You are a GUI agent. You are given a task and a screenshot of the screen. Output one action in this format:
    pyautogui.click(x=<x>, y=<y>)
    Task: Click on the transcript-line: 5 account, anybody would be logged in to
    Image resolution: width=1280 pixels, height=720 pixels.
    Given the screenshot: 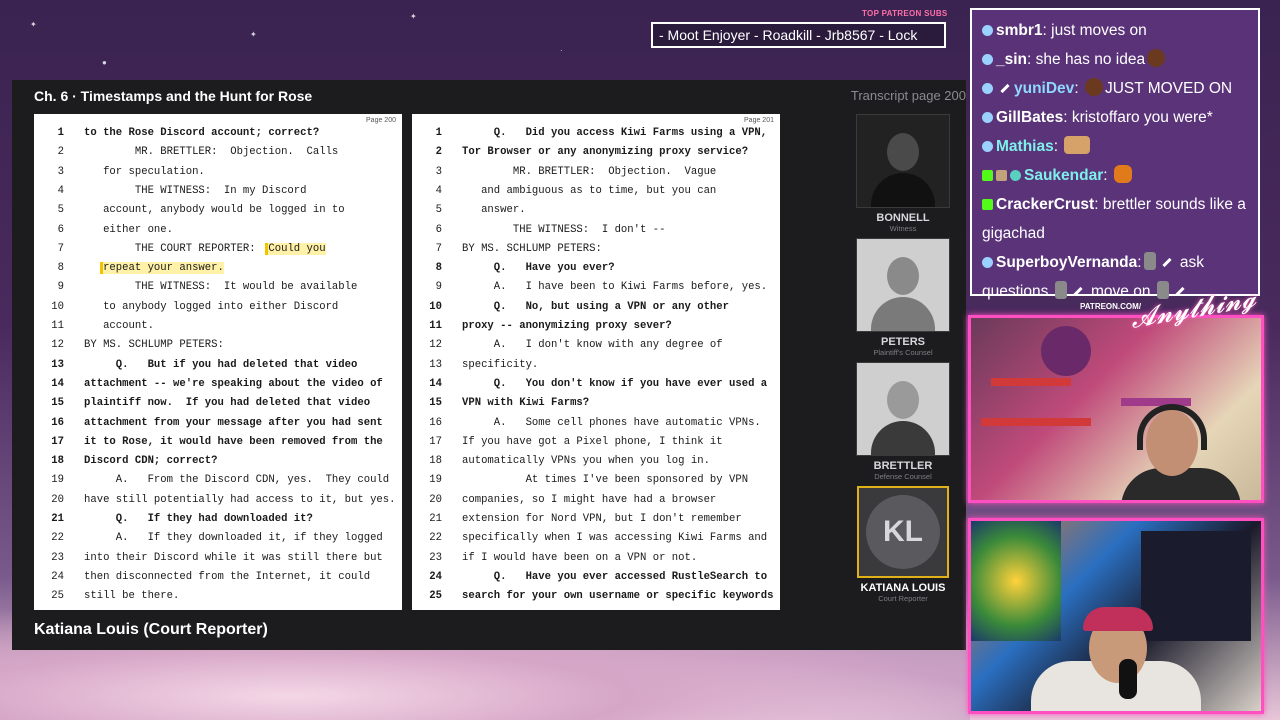 What is the action you would take?
    pyautogui.click(x=218, y=210)
    